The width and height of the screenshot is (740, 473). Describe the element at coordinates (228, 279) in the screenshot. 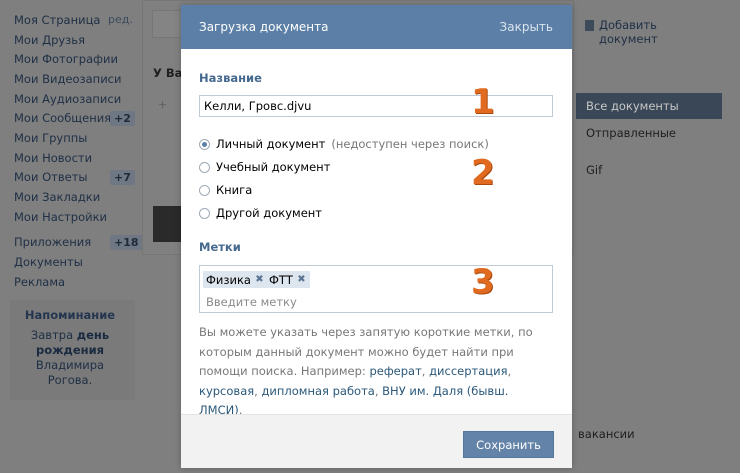

I see `tag-label: Физика` at that location.